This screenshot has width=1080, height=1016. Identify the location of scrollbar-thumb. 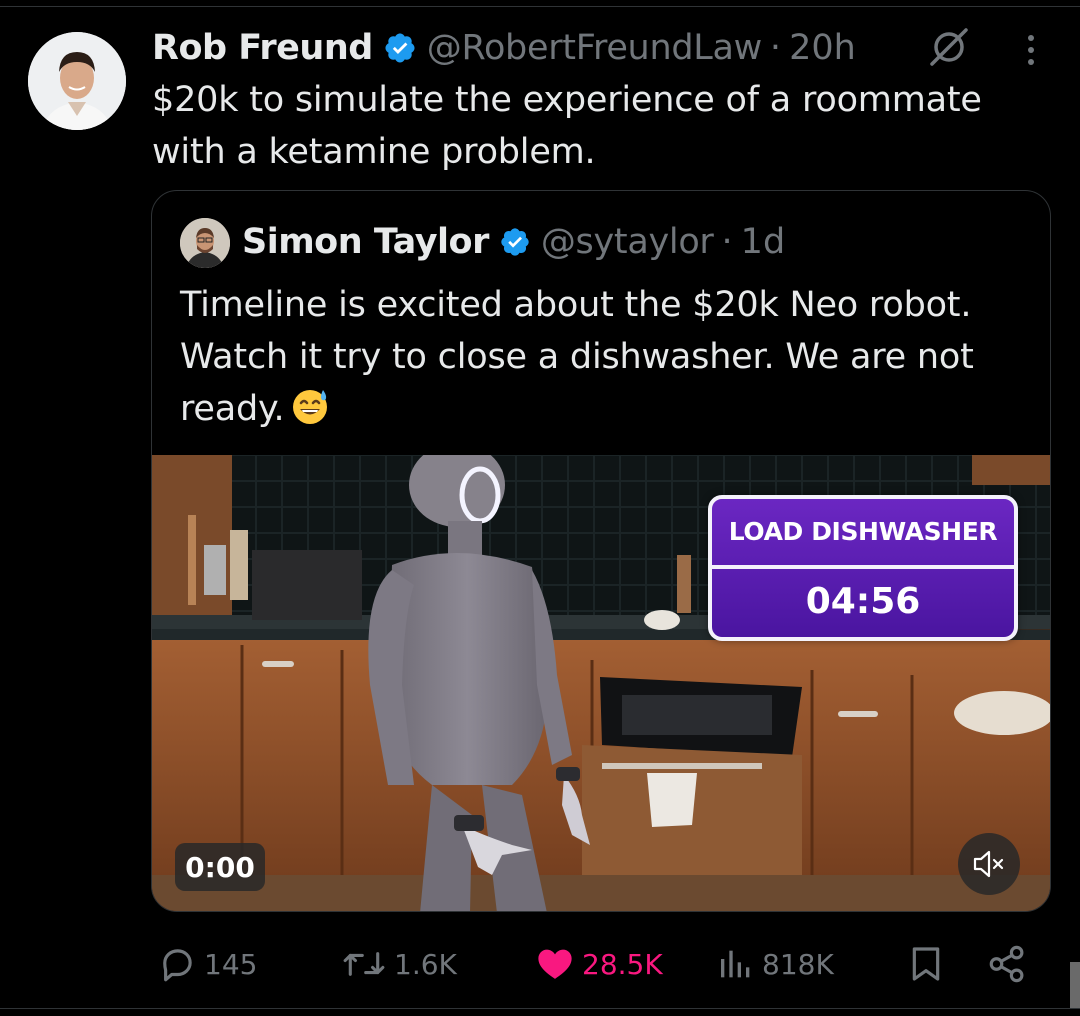
(1075, 985).